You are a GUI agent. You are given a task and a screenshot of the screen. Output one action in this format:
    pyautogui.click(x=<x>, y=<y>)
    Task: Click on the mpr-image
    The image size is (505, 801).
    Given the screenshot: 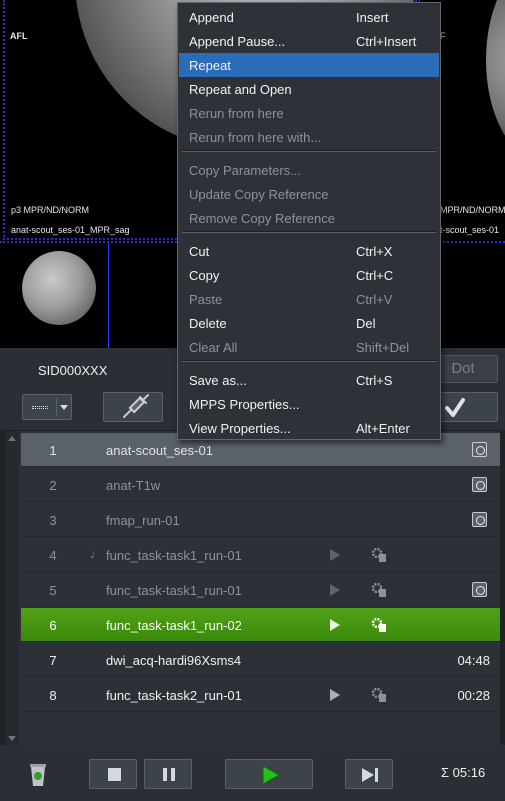 What is the action you would take?
    pyautogui.click(x=495, y=80)
    